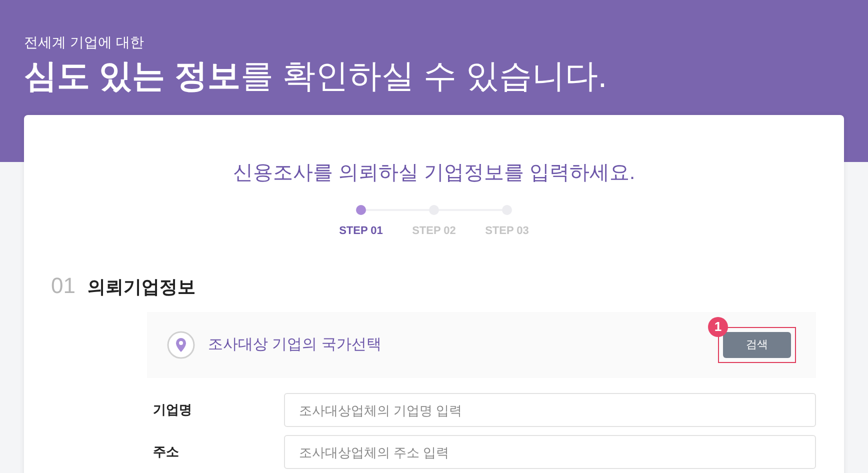 Image resolution: width=868 pixels, height=473 pixels. I want to click on country-select-label: 조사대상 기업의 국가선택, so click(295, 344).